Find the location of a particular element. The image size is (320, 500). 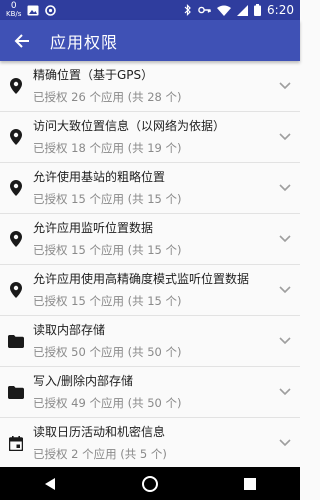

settings-notification-icon is located at coordinates (51, 10).